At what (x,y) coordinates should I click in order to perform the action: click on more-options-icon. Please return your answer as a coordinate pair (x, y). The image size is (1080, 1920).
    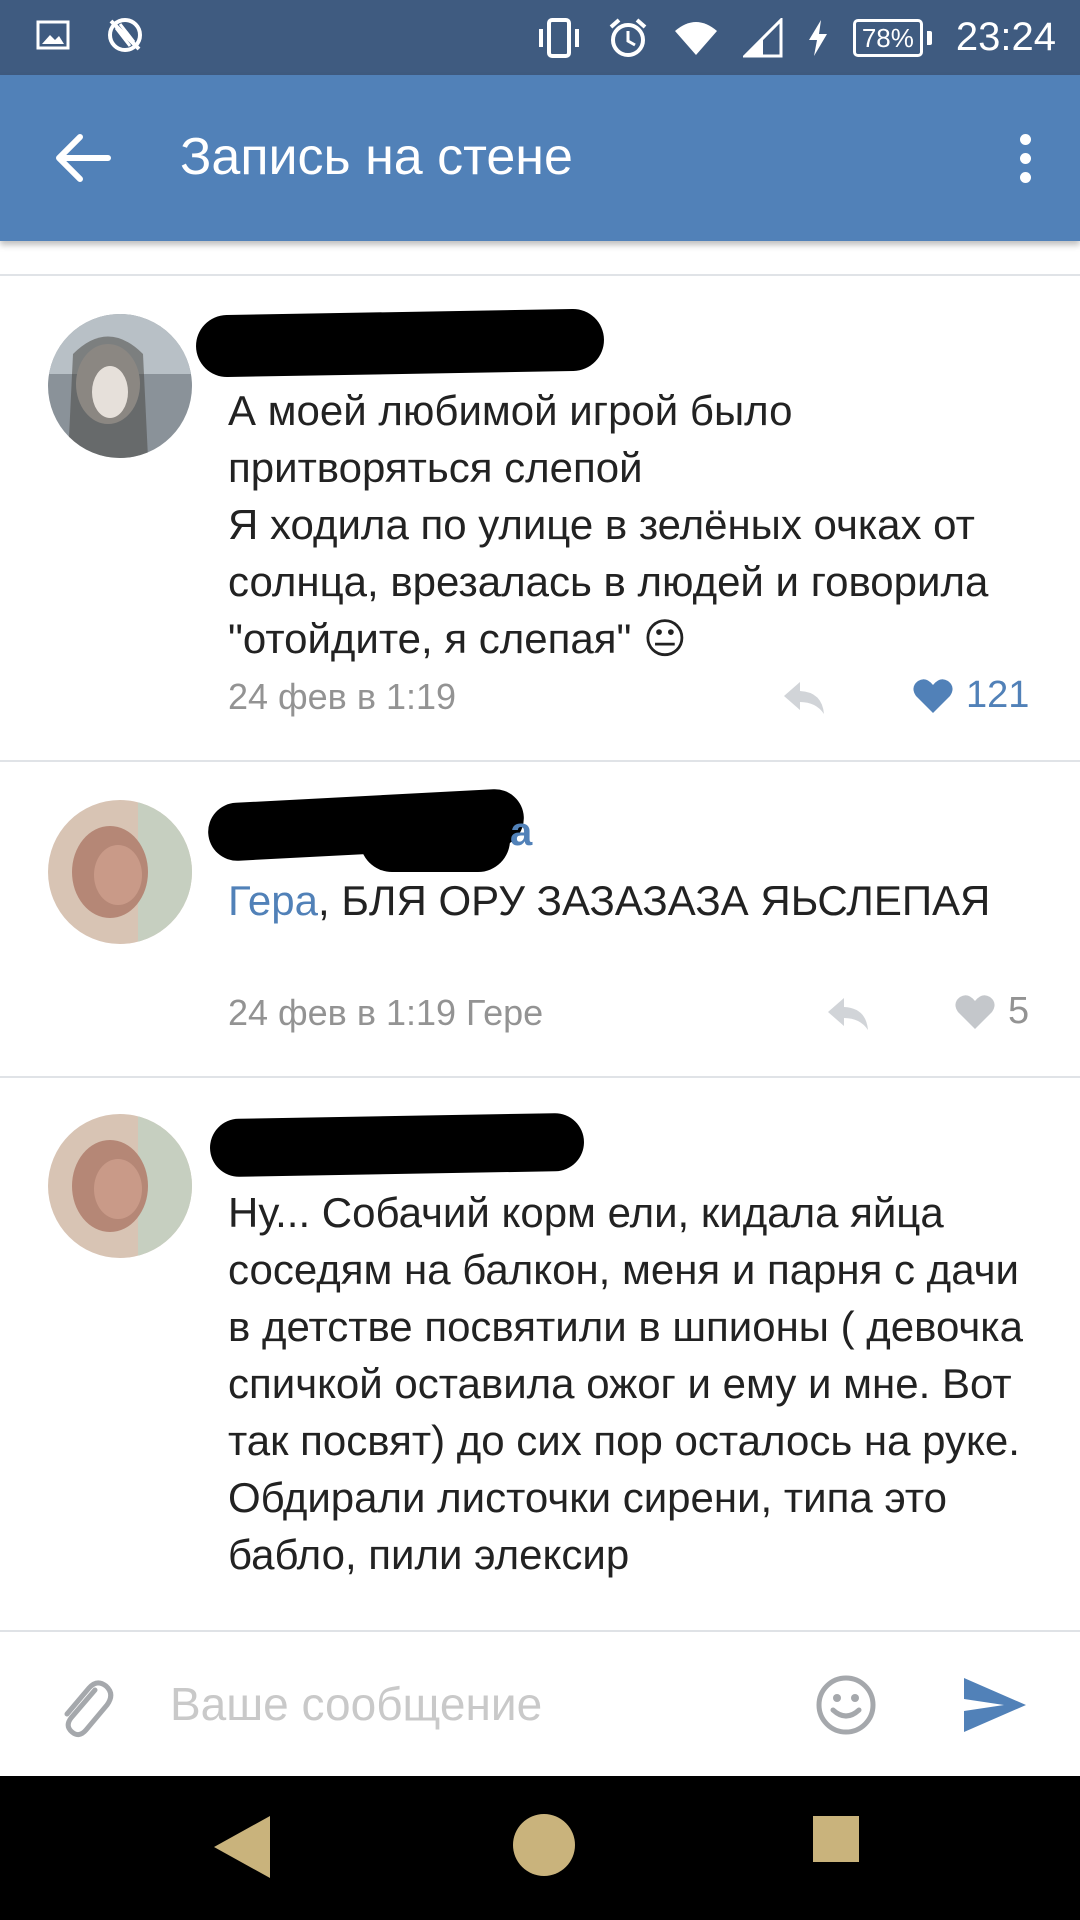
    Looking at the image, I should click on (1025, 158).